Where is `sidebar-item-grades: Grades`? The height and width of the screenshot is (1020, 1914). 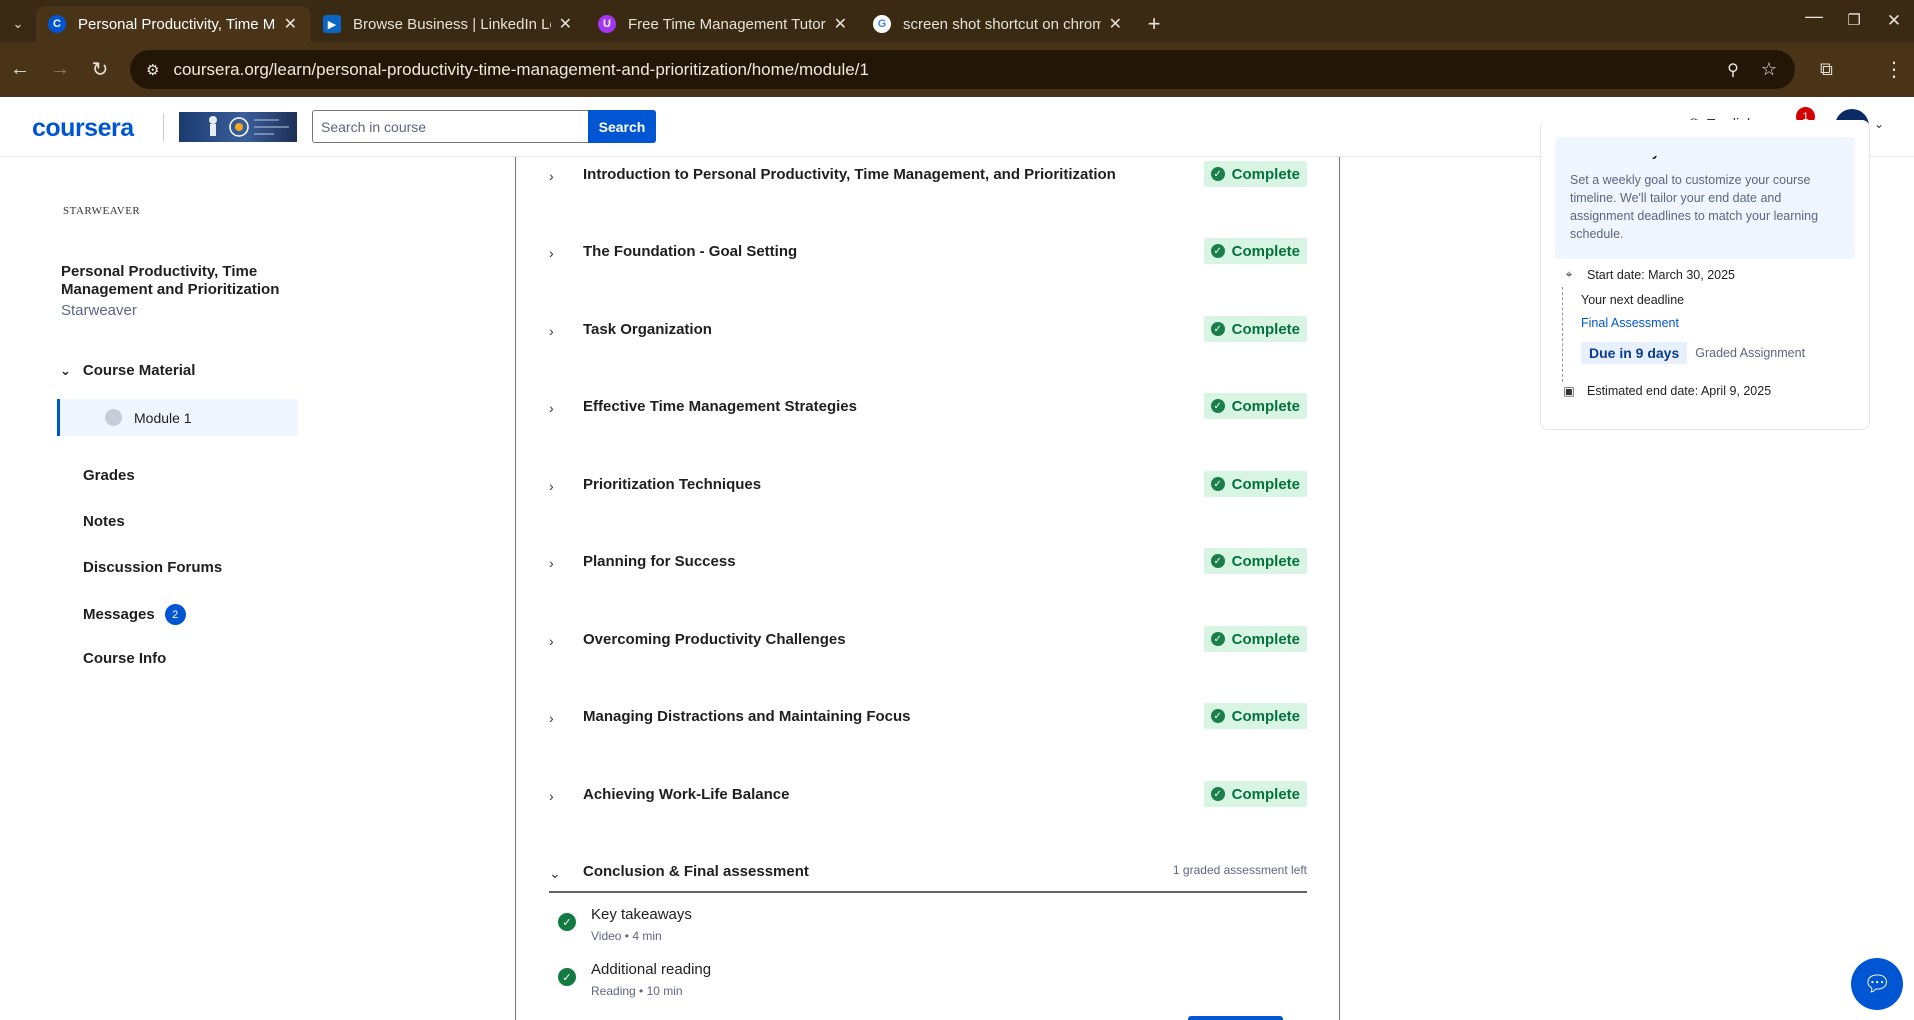
sidebar-item-grades: Grades is located at coordinates (109, 475).